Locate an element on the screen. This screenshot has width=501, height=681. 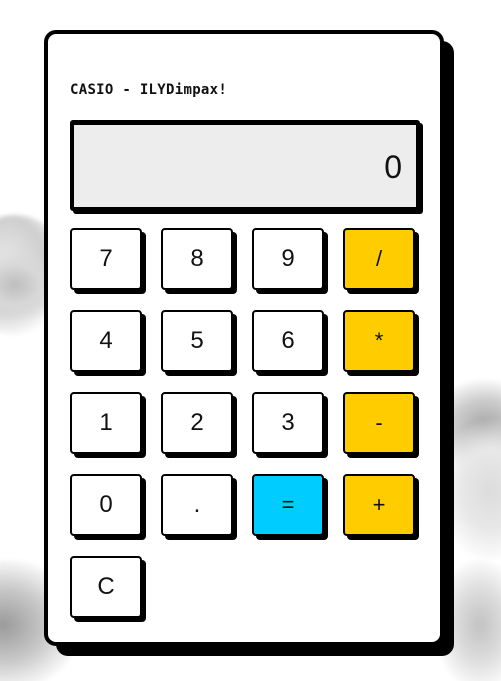
key-multiply: * is located at coordinates (379, 341).